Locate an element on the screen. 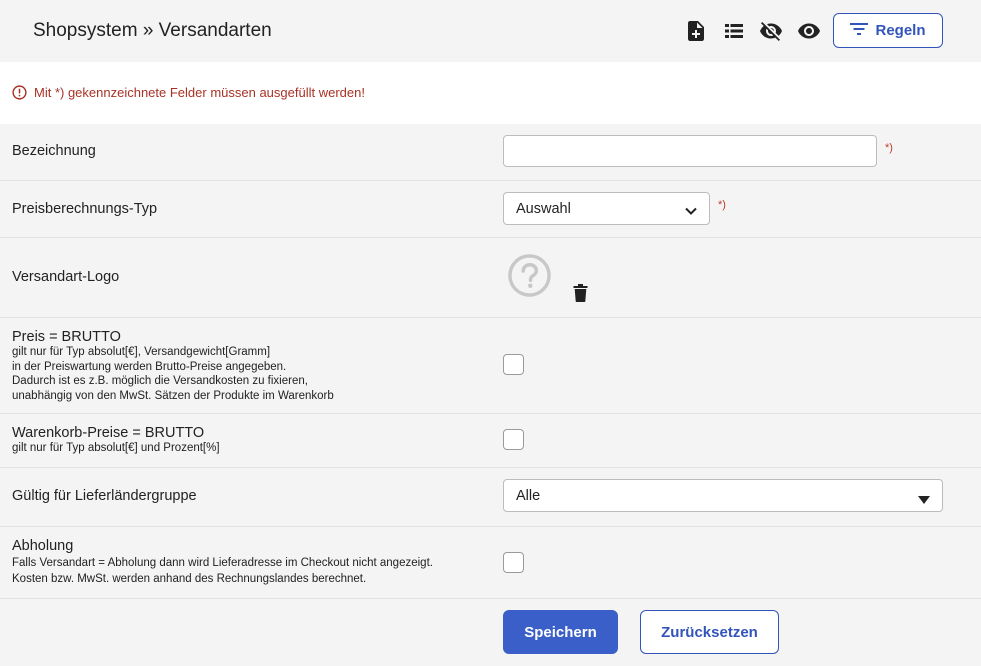 This screenshot has height=666, width=981. hide-icon is located at coordinates (770, 31).